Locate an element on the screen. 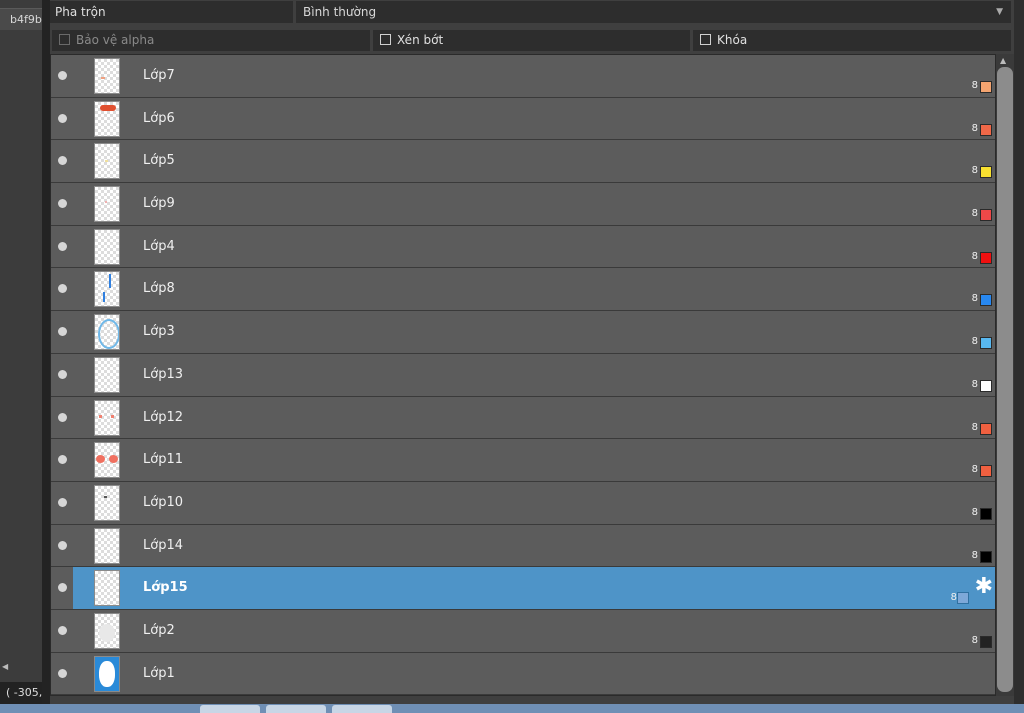 The image size is (1024, 713). layer-name: Lớp7 is located at coordinates (159, 75).